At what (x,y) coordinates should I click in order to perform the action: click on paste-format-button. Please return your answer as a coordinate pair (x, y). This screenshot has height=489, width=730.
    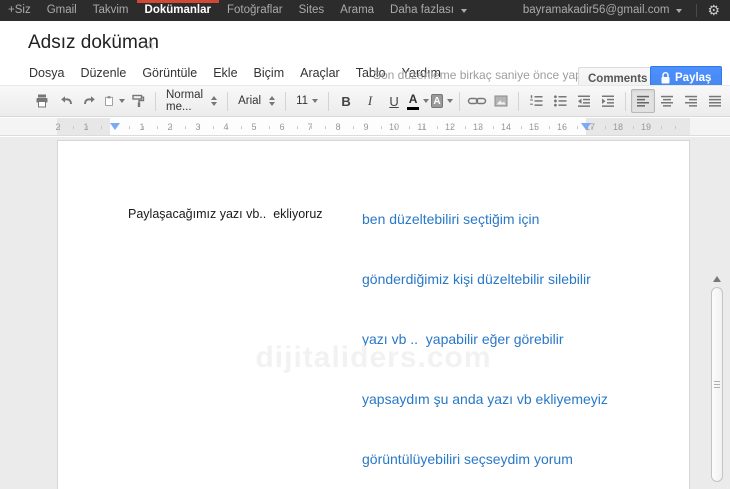
    Looking at the image, I should click on (114, 101).